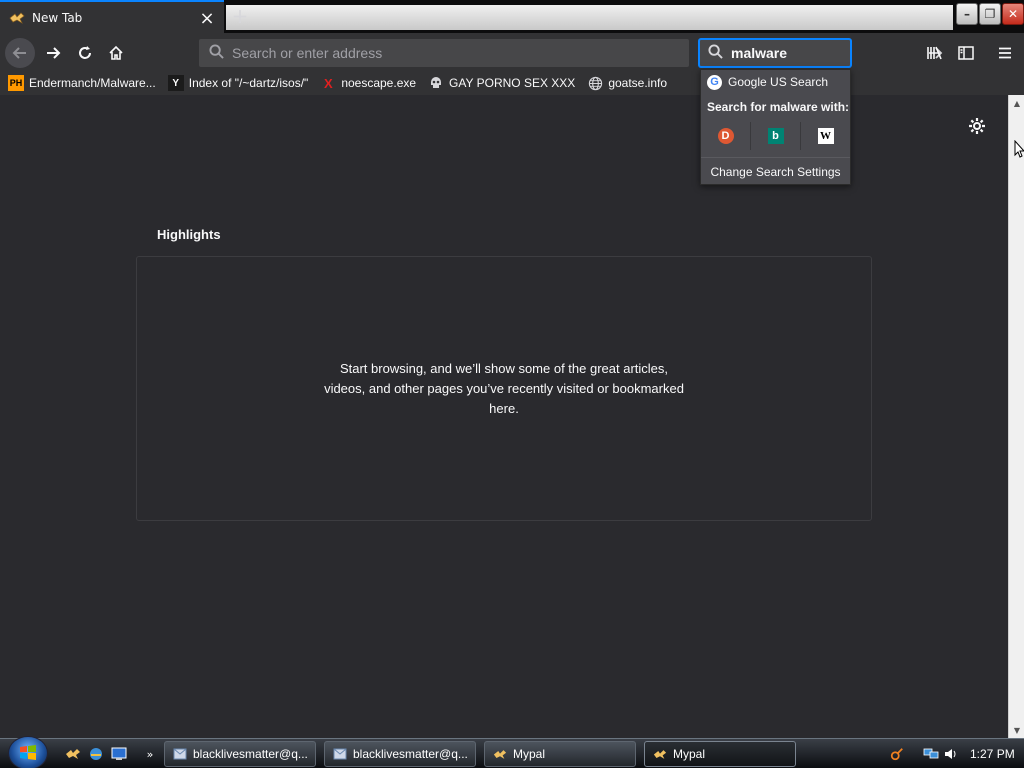  Describe the element at coordinates (189, 234) in the screenshot. I see `highlights-heading: Highlights` at that location.